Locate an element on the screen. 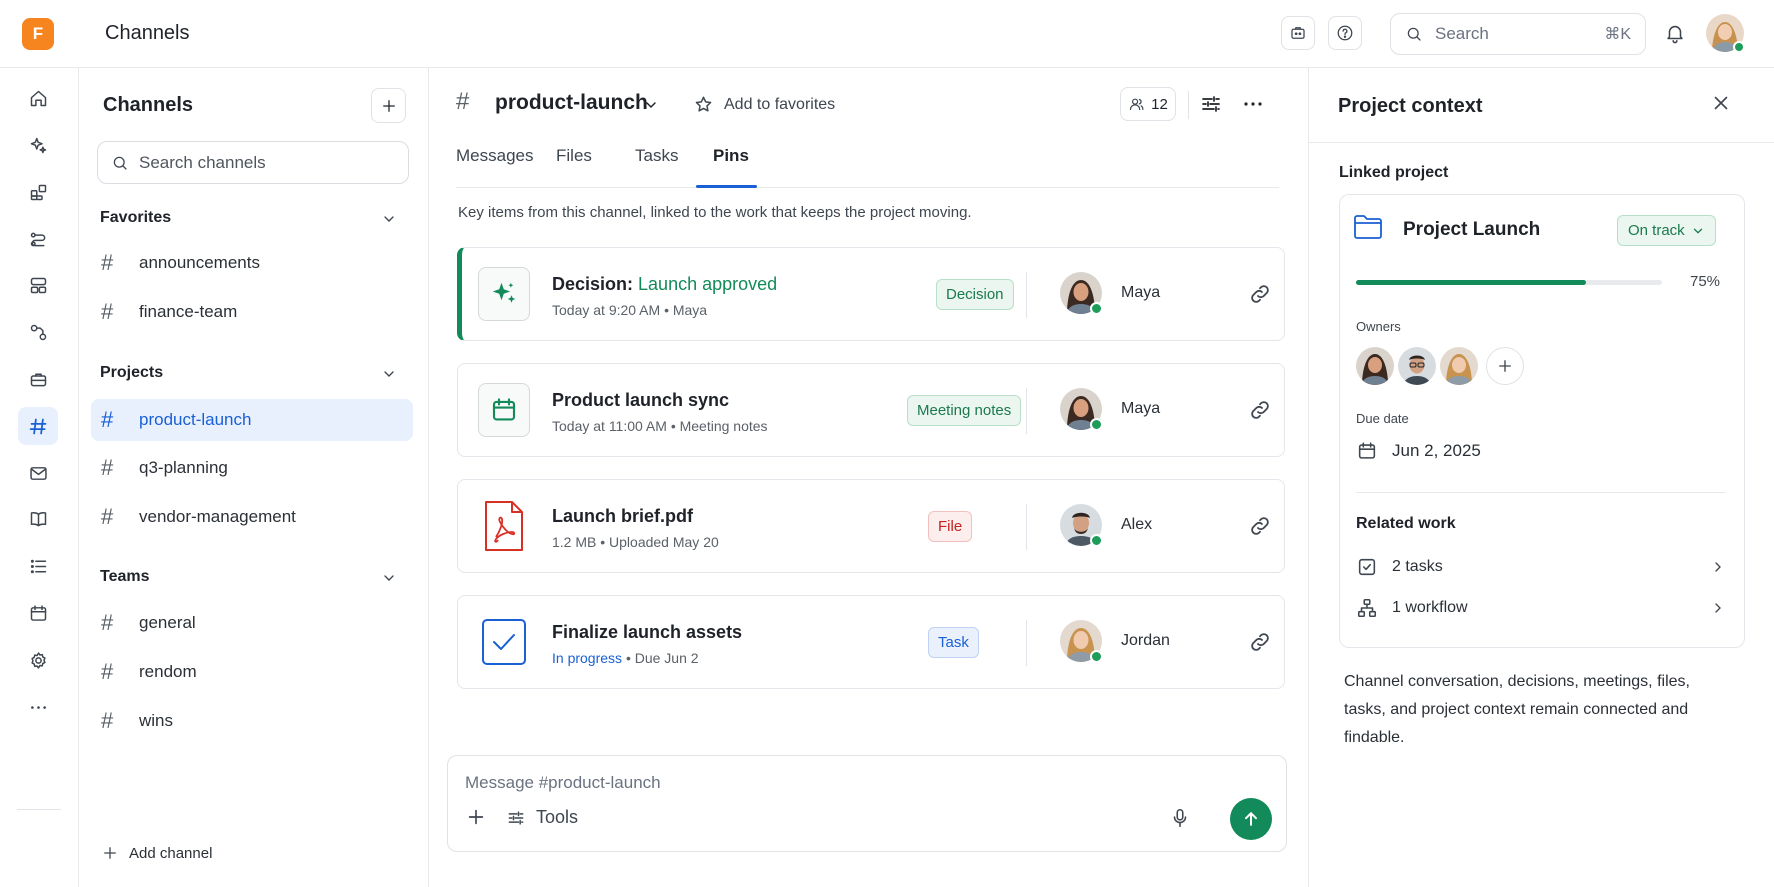  section-teams: Teams is located at coordinates (125, 577).